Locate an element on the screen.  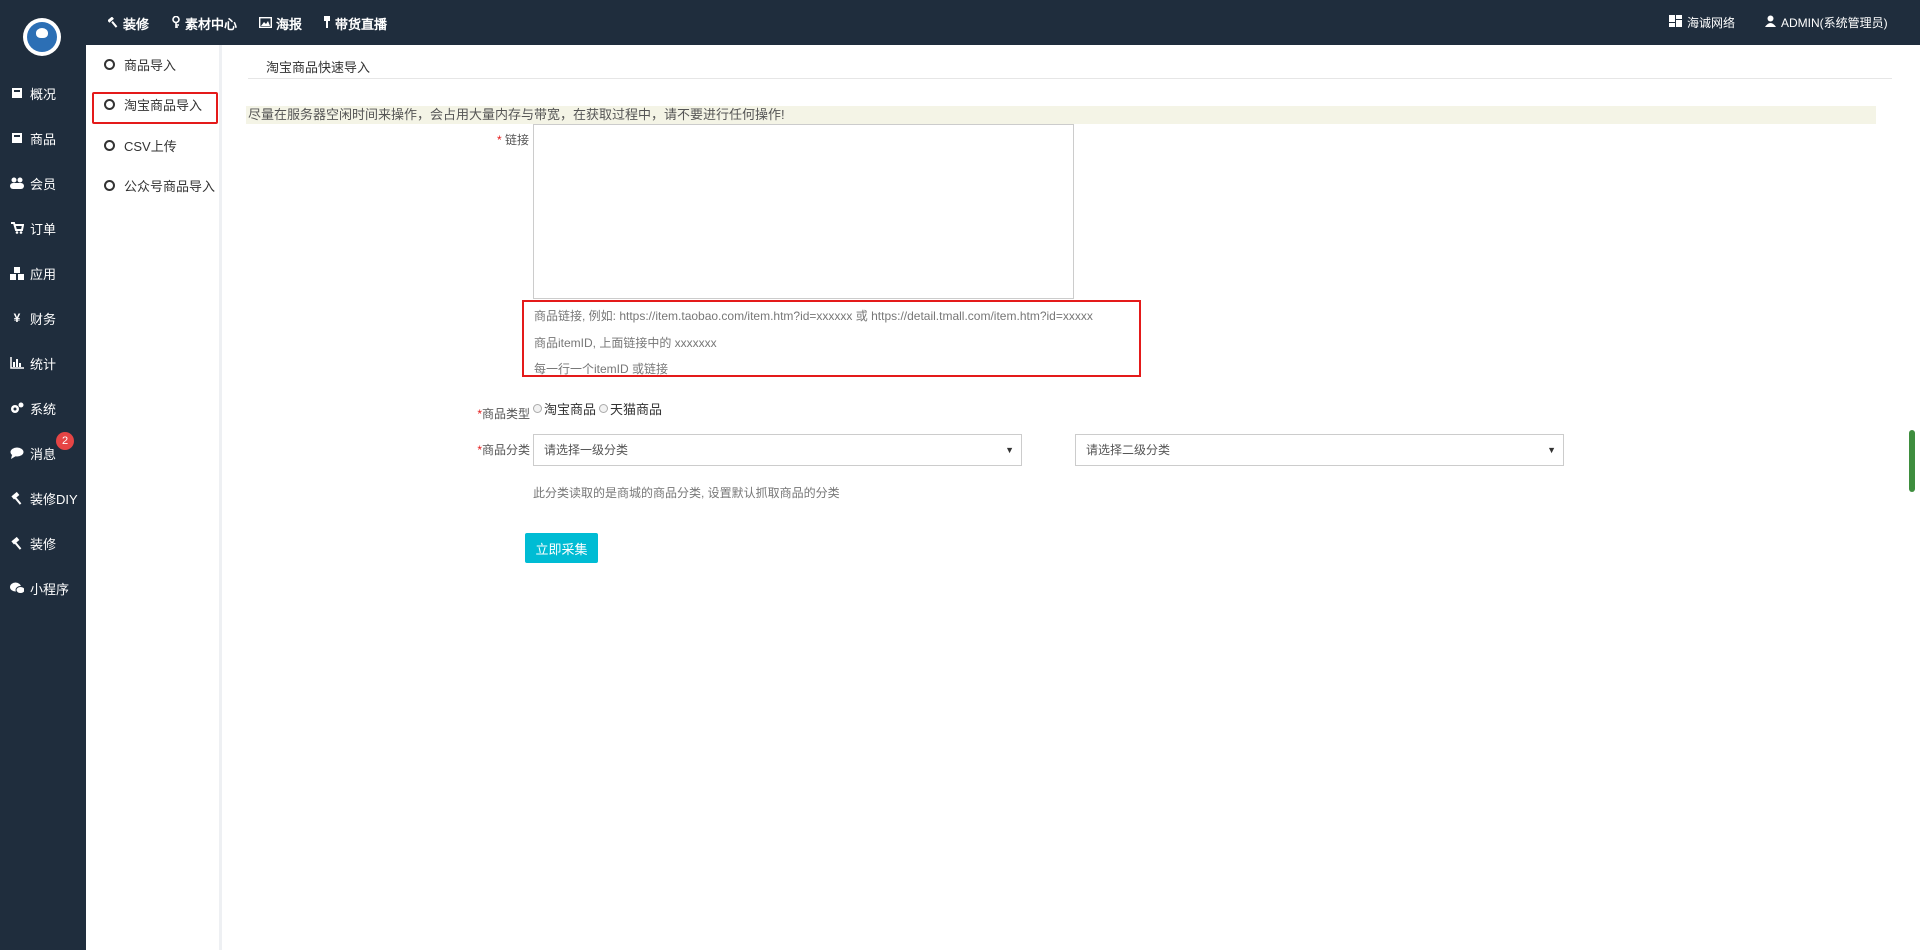
sidebar-item-label: 消息 is located at coordinates (43, 454).